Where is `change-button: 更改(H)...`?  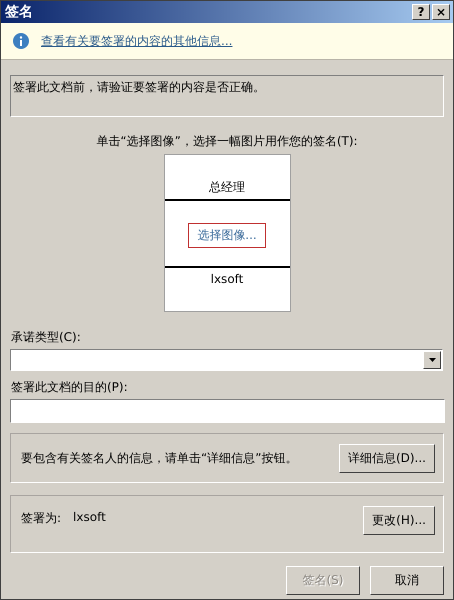
change-button: 更改(H)... is located at coordinates (399, 520).